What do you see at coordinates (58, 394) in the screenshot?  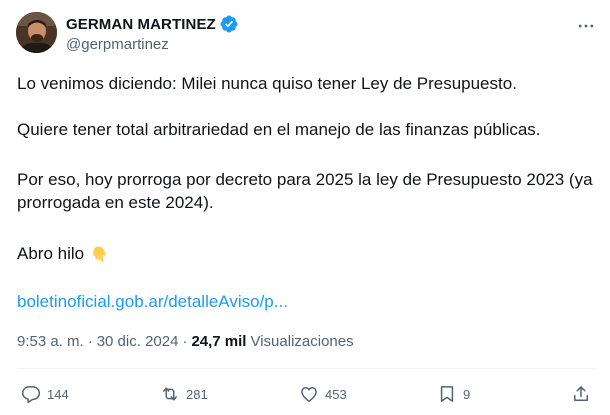 I see `reply-count: 144` at bounding box center [58, 394].